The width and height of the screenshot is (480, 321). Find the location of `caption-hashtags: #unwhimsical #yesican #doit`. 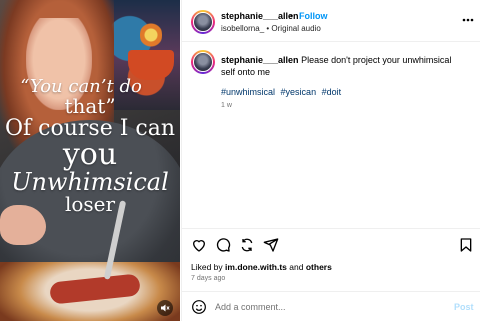

caption-hashtags: #unwhimsical #yesican #doit is located at coordinates (282, 92).